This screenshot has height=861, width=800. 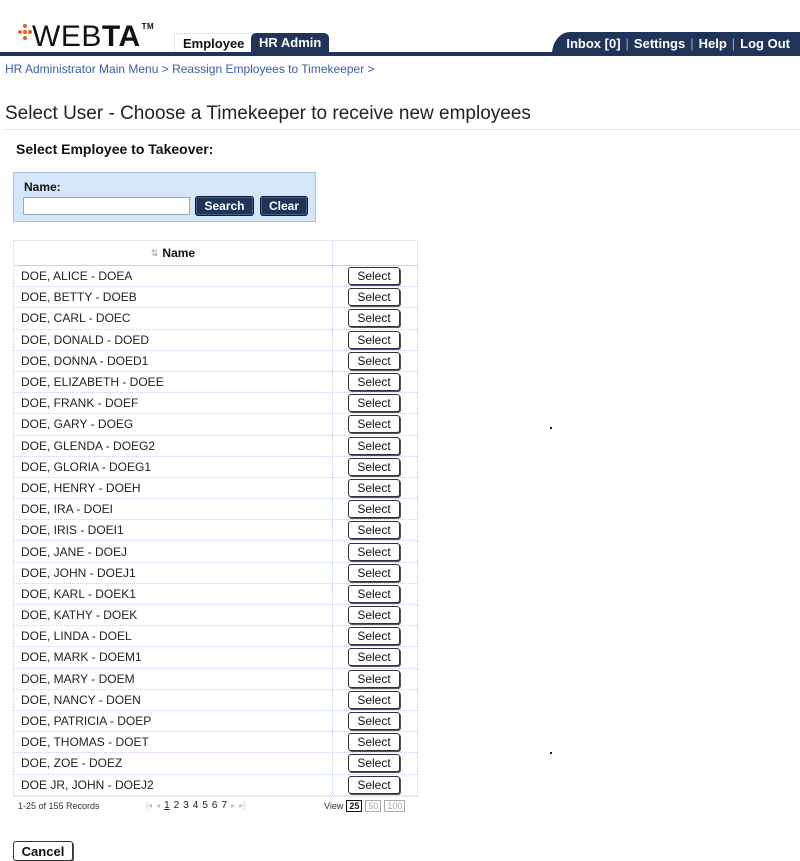 What do you see at coordinates (215, 361) in the screenshot?
I see `table-row: DOE, DONNA - DOED1 Select` at bounding box center [215, 361].